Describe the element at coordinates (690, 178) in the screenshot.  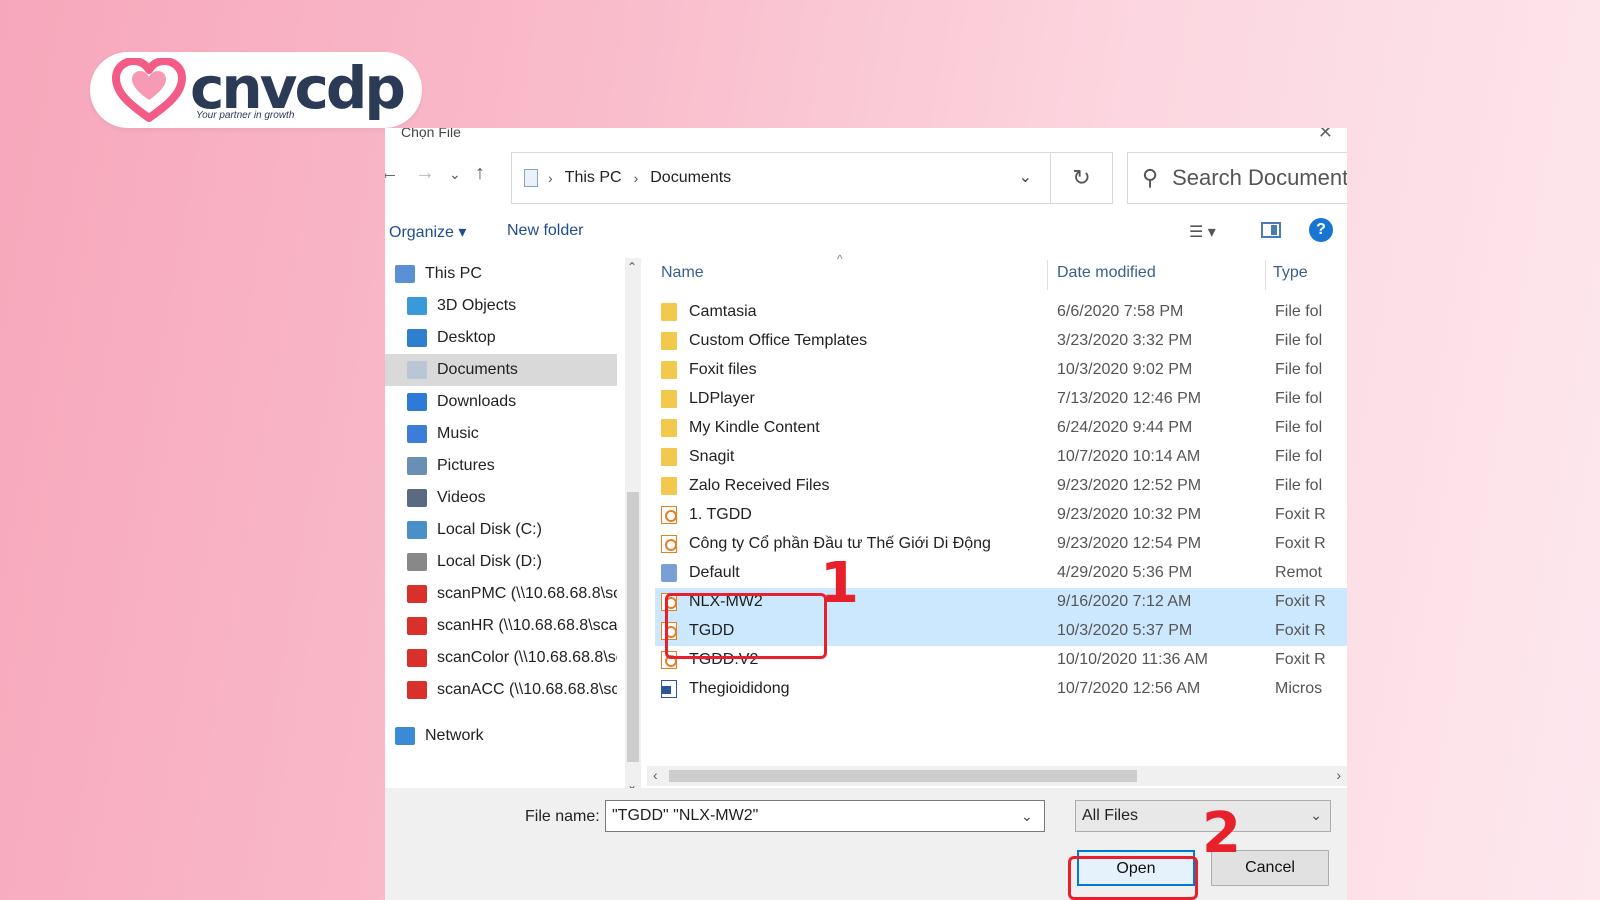
I see `breadcrumb-documents: Documents` at that location.